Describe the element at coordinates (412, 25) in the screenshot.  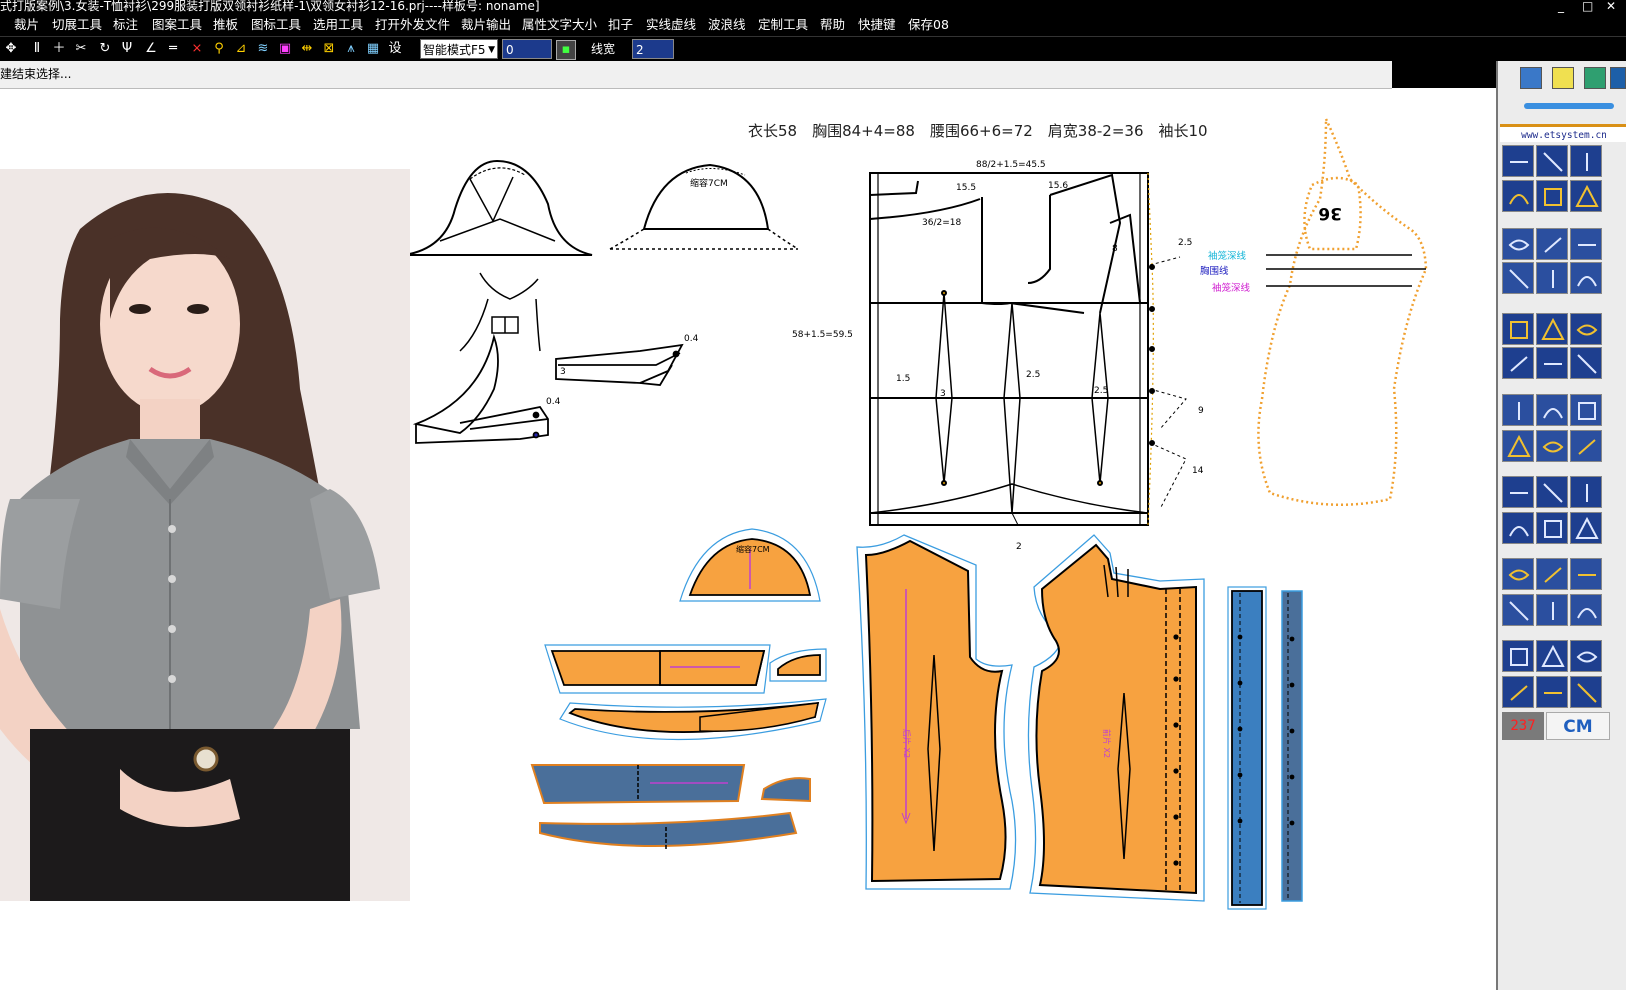
I see `menu-item-open-external: 打开外发文件` at that location.